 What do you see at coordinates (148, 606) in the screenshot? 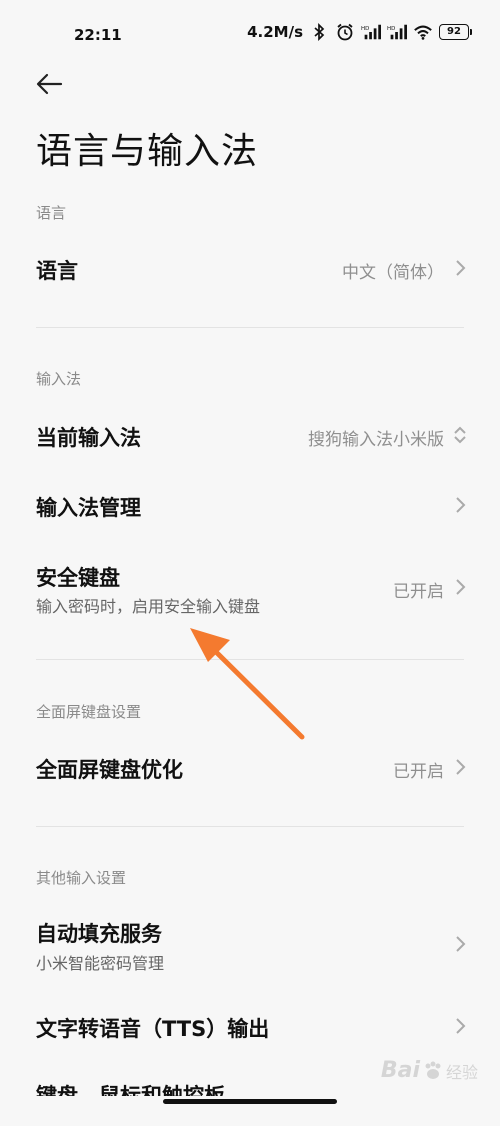
I see `row-subtitle: 输入密码时，启用安全输入键盘` at bounding box center [148, 606].